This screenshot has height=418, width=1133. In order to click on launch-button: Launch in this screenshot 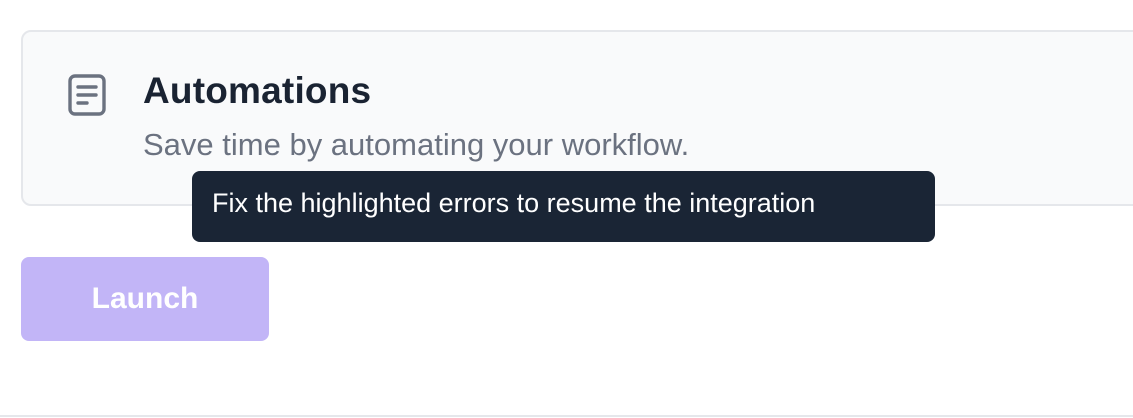, I will do `click(145, 299)`.